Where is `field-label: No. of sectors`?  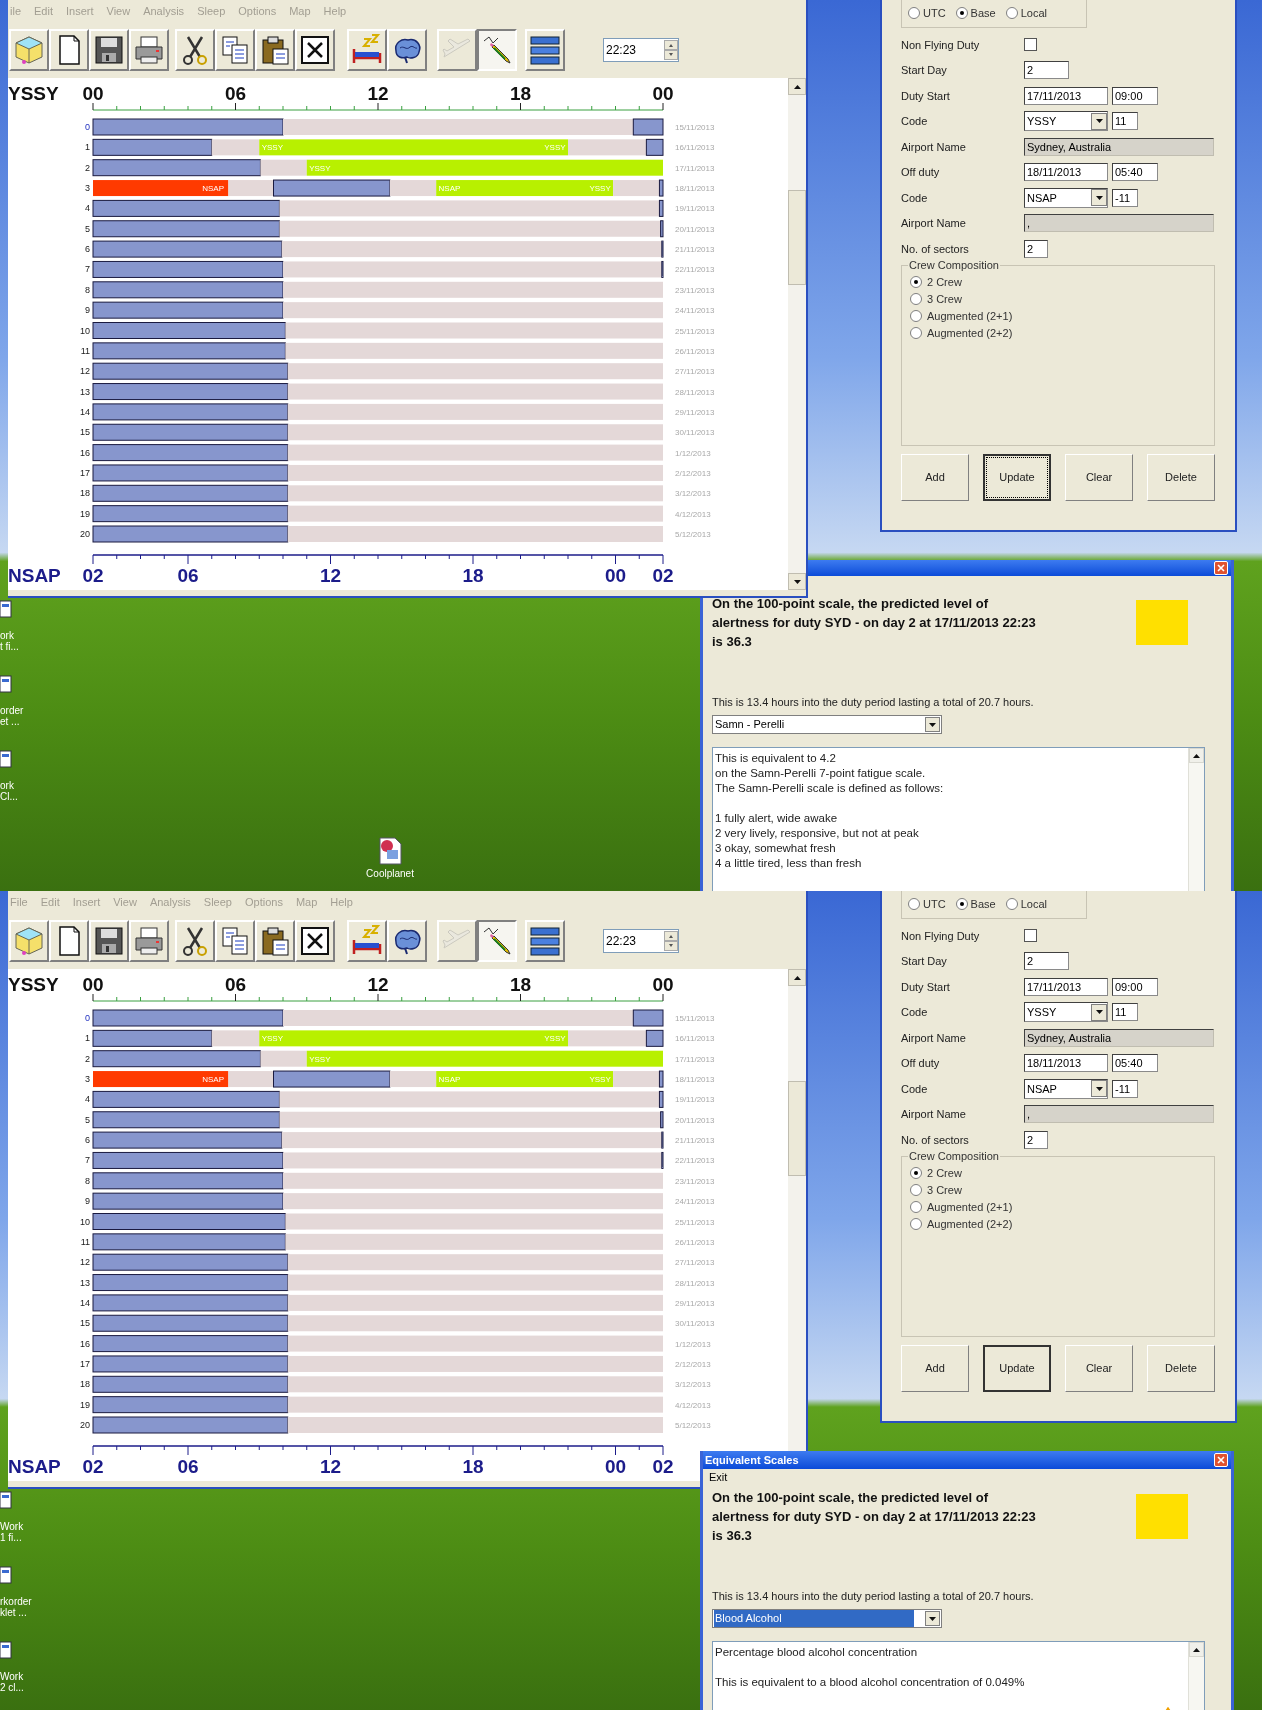
field-label: No. of sectors is located at coordinates (935, 249).